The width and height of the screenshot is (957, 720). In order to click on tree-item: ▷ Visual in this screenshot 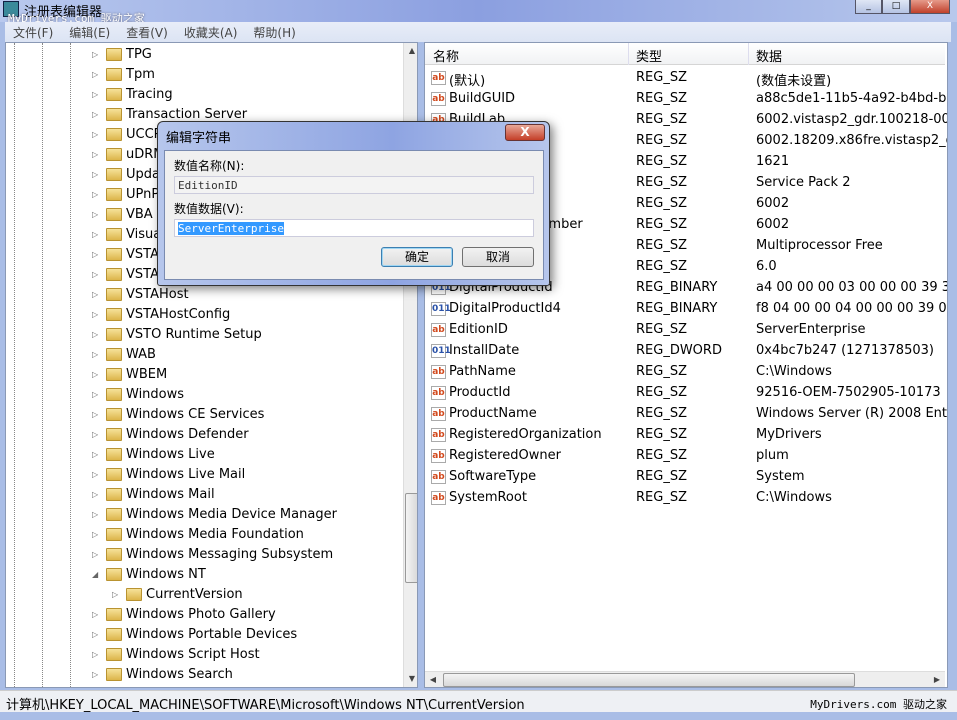, I will do `click(128, 234)`.